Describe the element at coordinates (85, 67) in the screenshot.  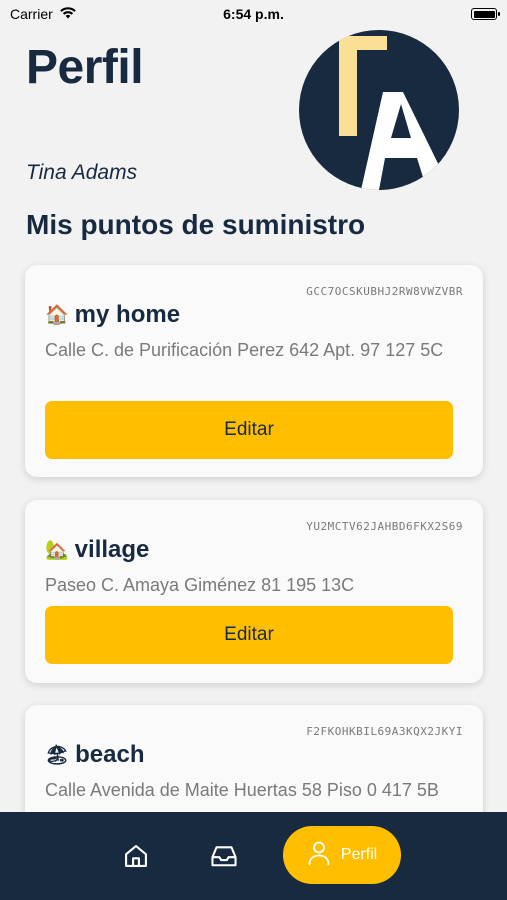
I see `page-title: Perfil` at that location.